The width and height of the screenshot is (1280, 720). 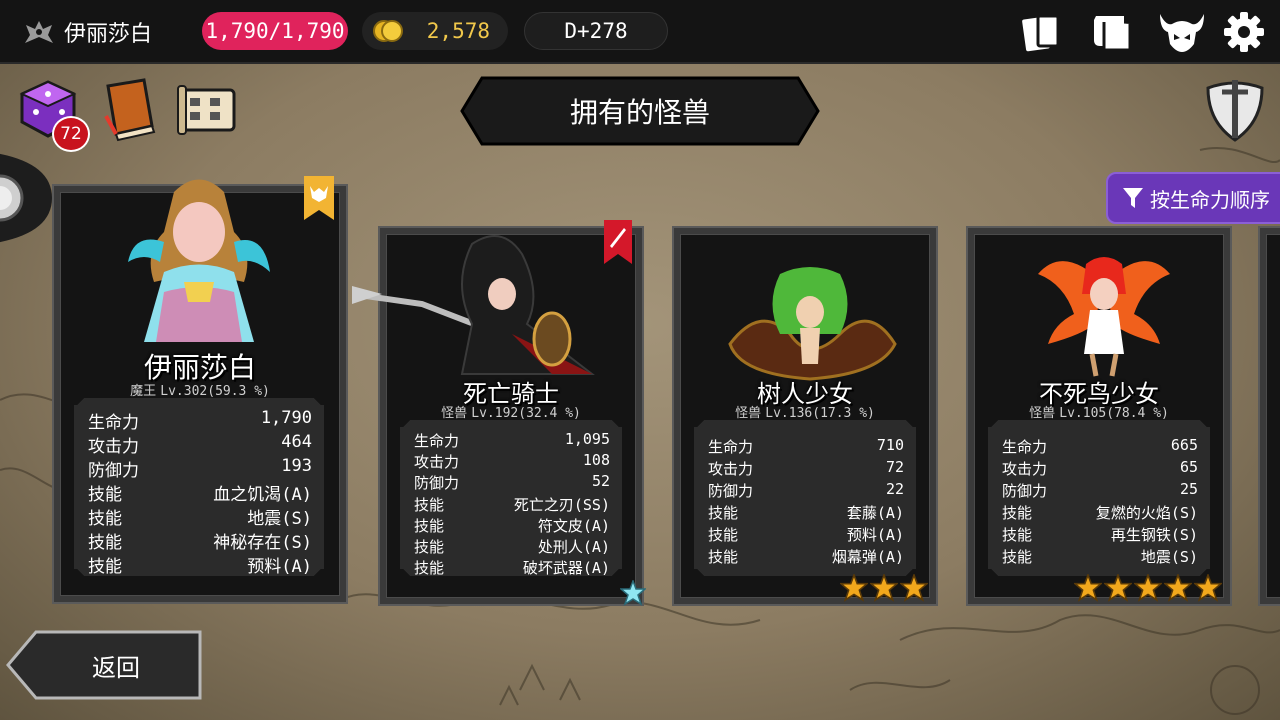 What do you see at coordinates (512, 504) in the screenshot?
I see `stat-row: 技能 死亡之刃(SS)` at bounding box center [512, 504].